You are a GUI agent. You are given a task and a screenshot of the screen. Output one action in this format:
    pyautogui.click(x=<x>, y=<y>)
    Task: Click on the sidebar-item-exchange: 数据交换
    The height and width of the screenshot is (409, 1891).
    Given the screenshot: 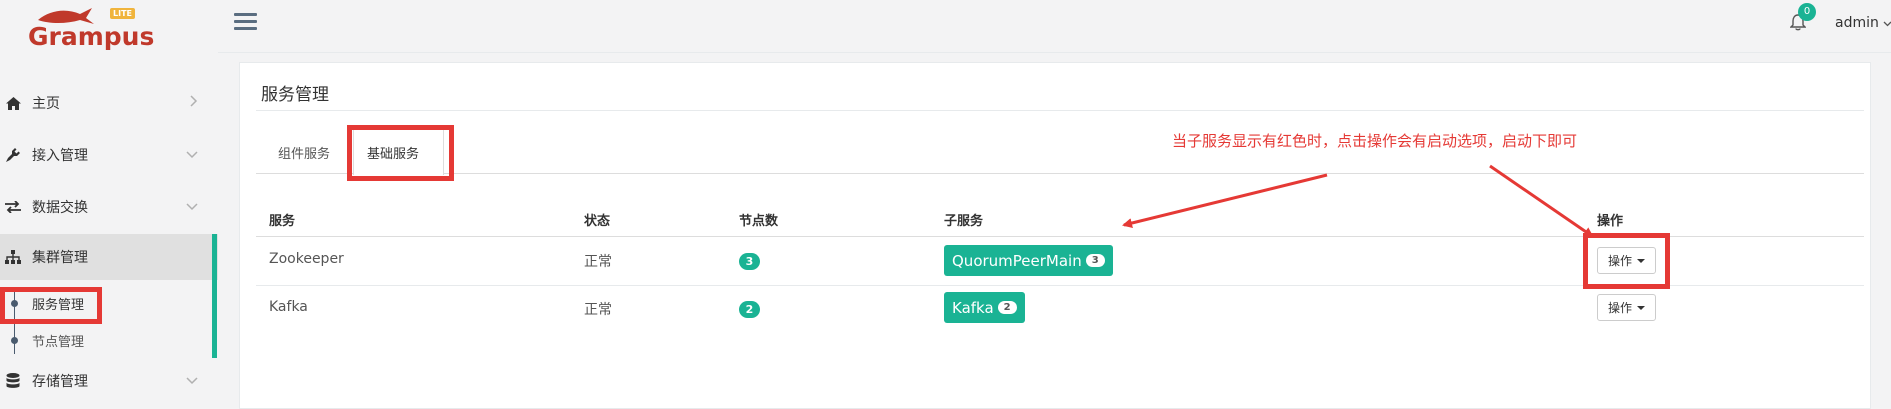 What is the action you would take?
    pyautogui.click(x=109, y=207)
    